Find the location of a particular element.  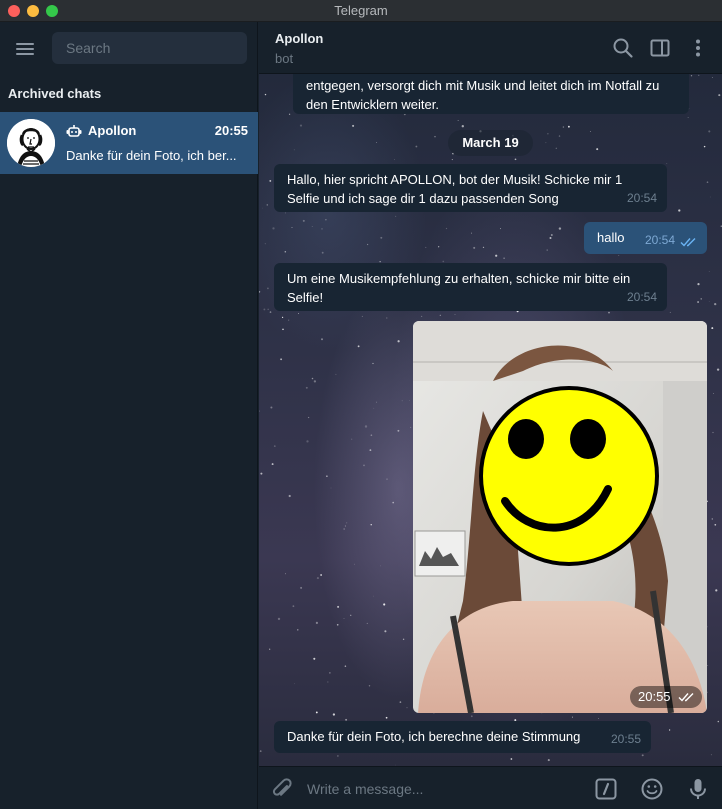

attach-icon is located at coordinates (282, 789).